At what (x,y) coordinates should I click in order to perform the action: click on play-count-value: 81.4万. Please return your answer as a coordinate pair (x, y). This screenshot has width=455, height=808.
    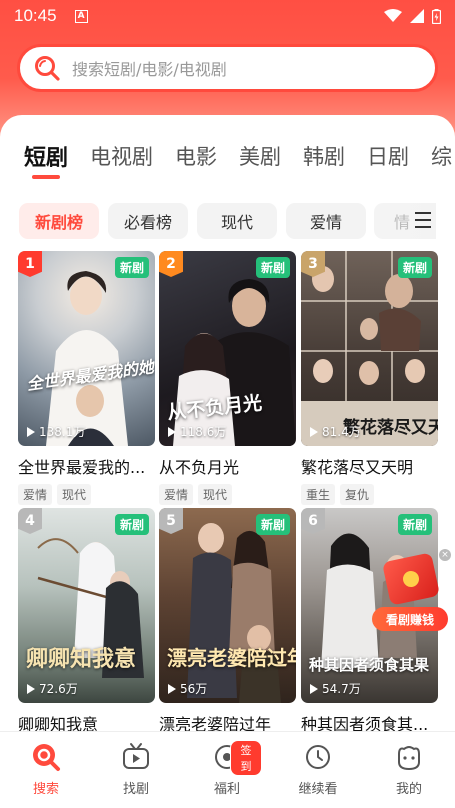
    Looking at the image, I should click on (341, 432).